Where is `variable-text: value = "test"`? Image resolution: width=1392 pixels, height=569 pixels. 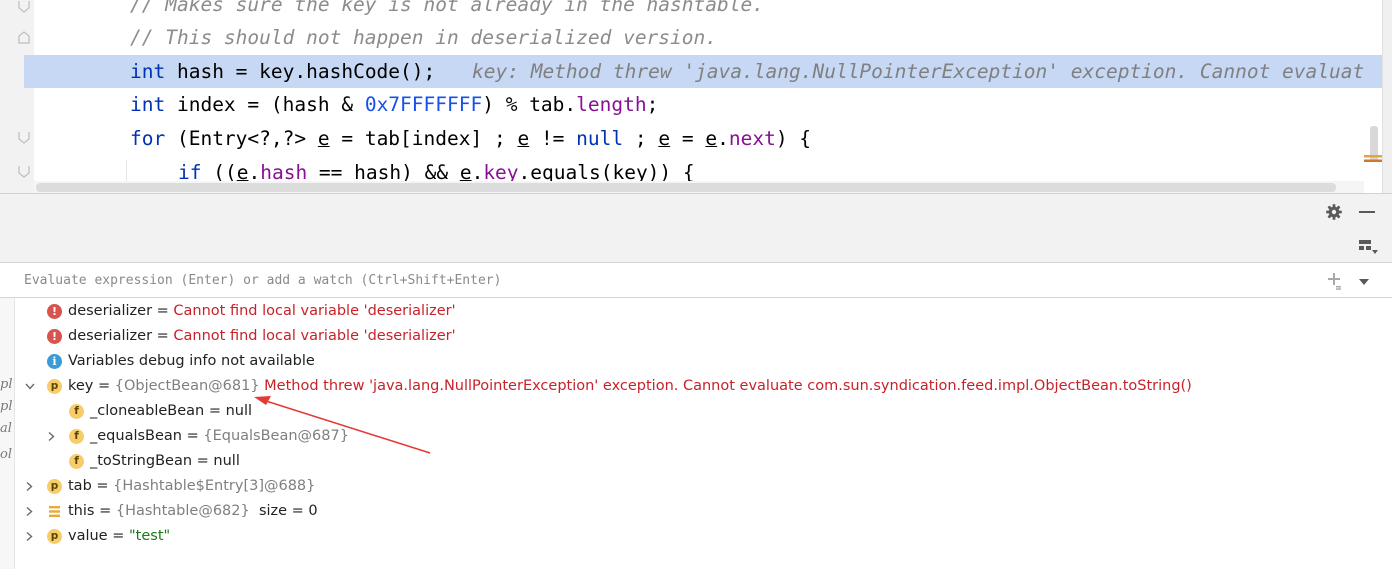
variable-text: value = "test" is located at coordinates (119, 536).